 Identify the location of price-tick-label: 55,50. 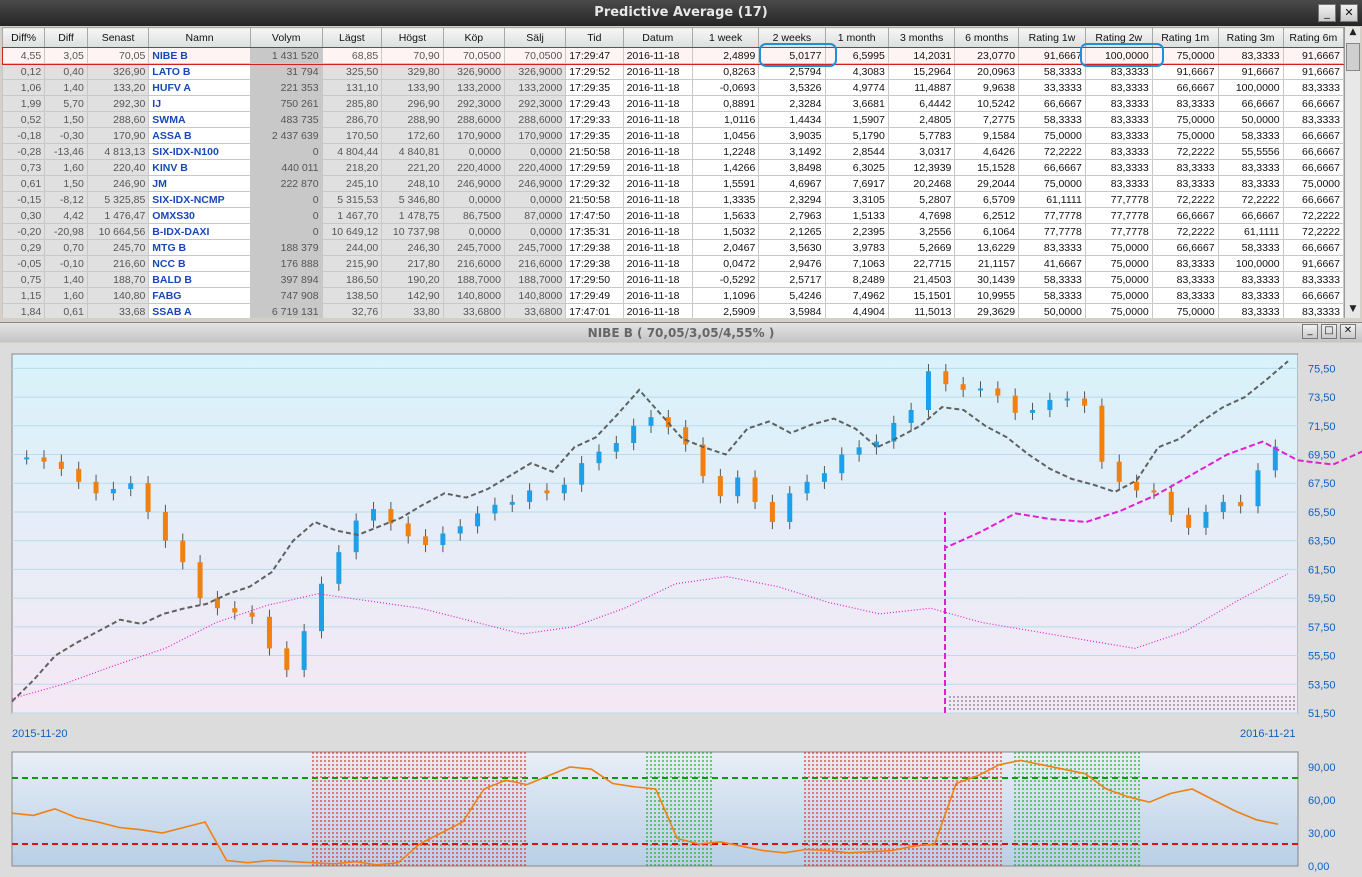
(1322, 657).